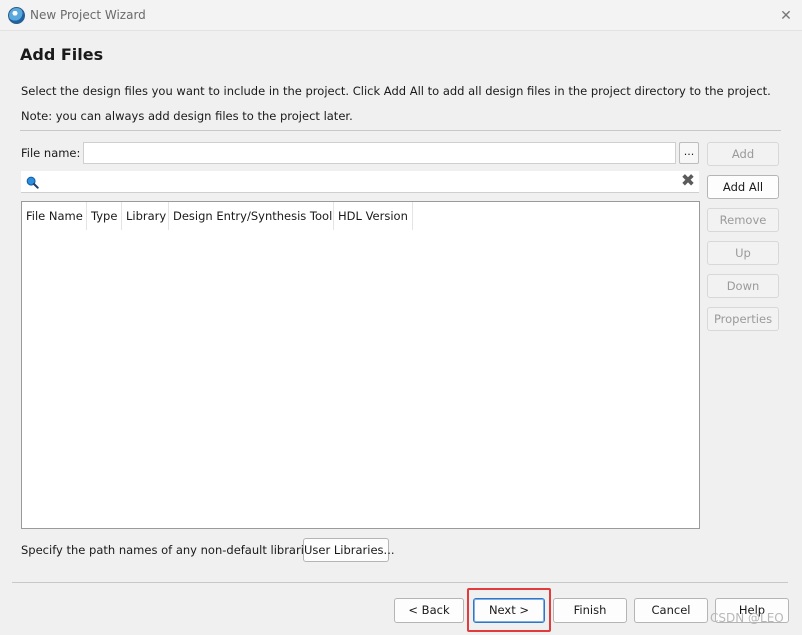  What do you see at coordinates (251, 216) in the screenshot?
I see `column-header-design-entry-tool: Design Entry/Synthesis Tool` at bounding box center [251, 216].